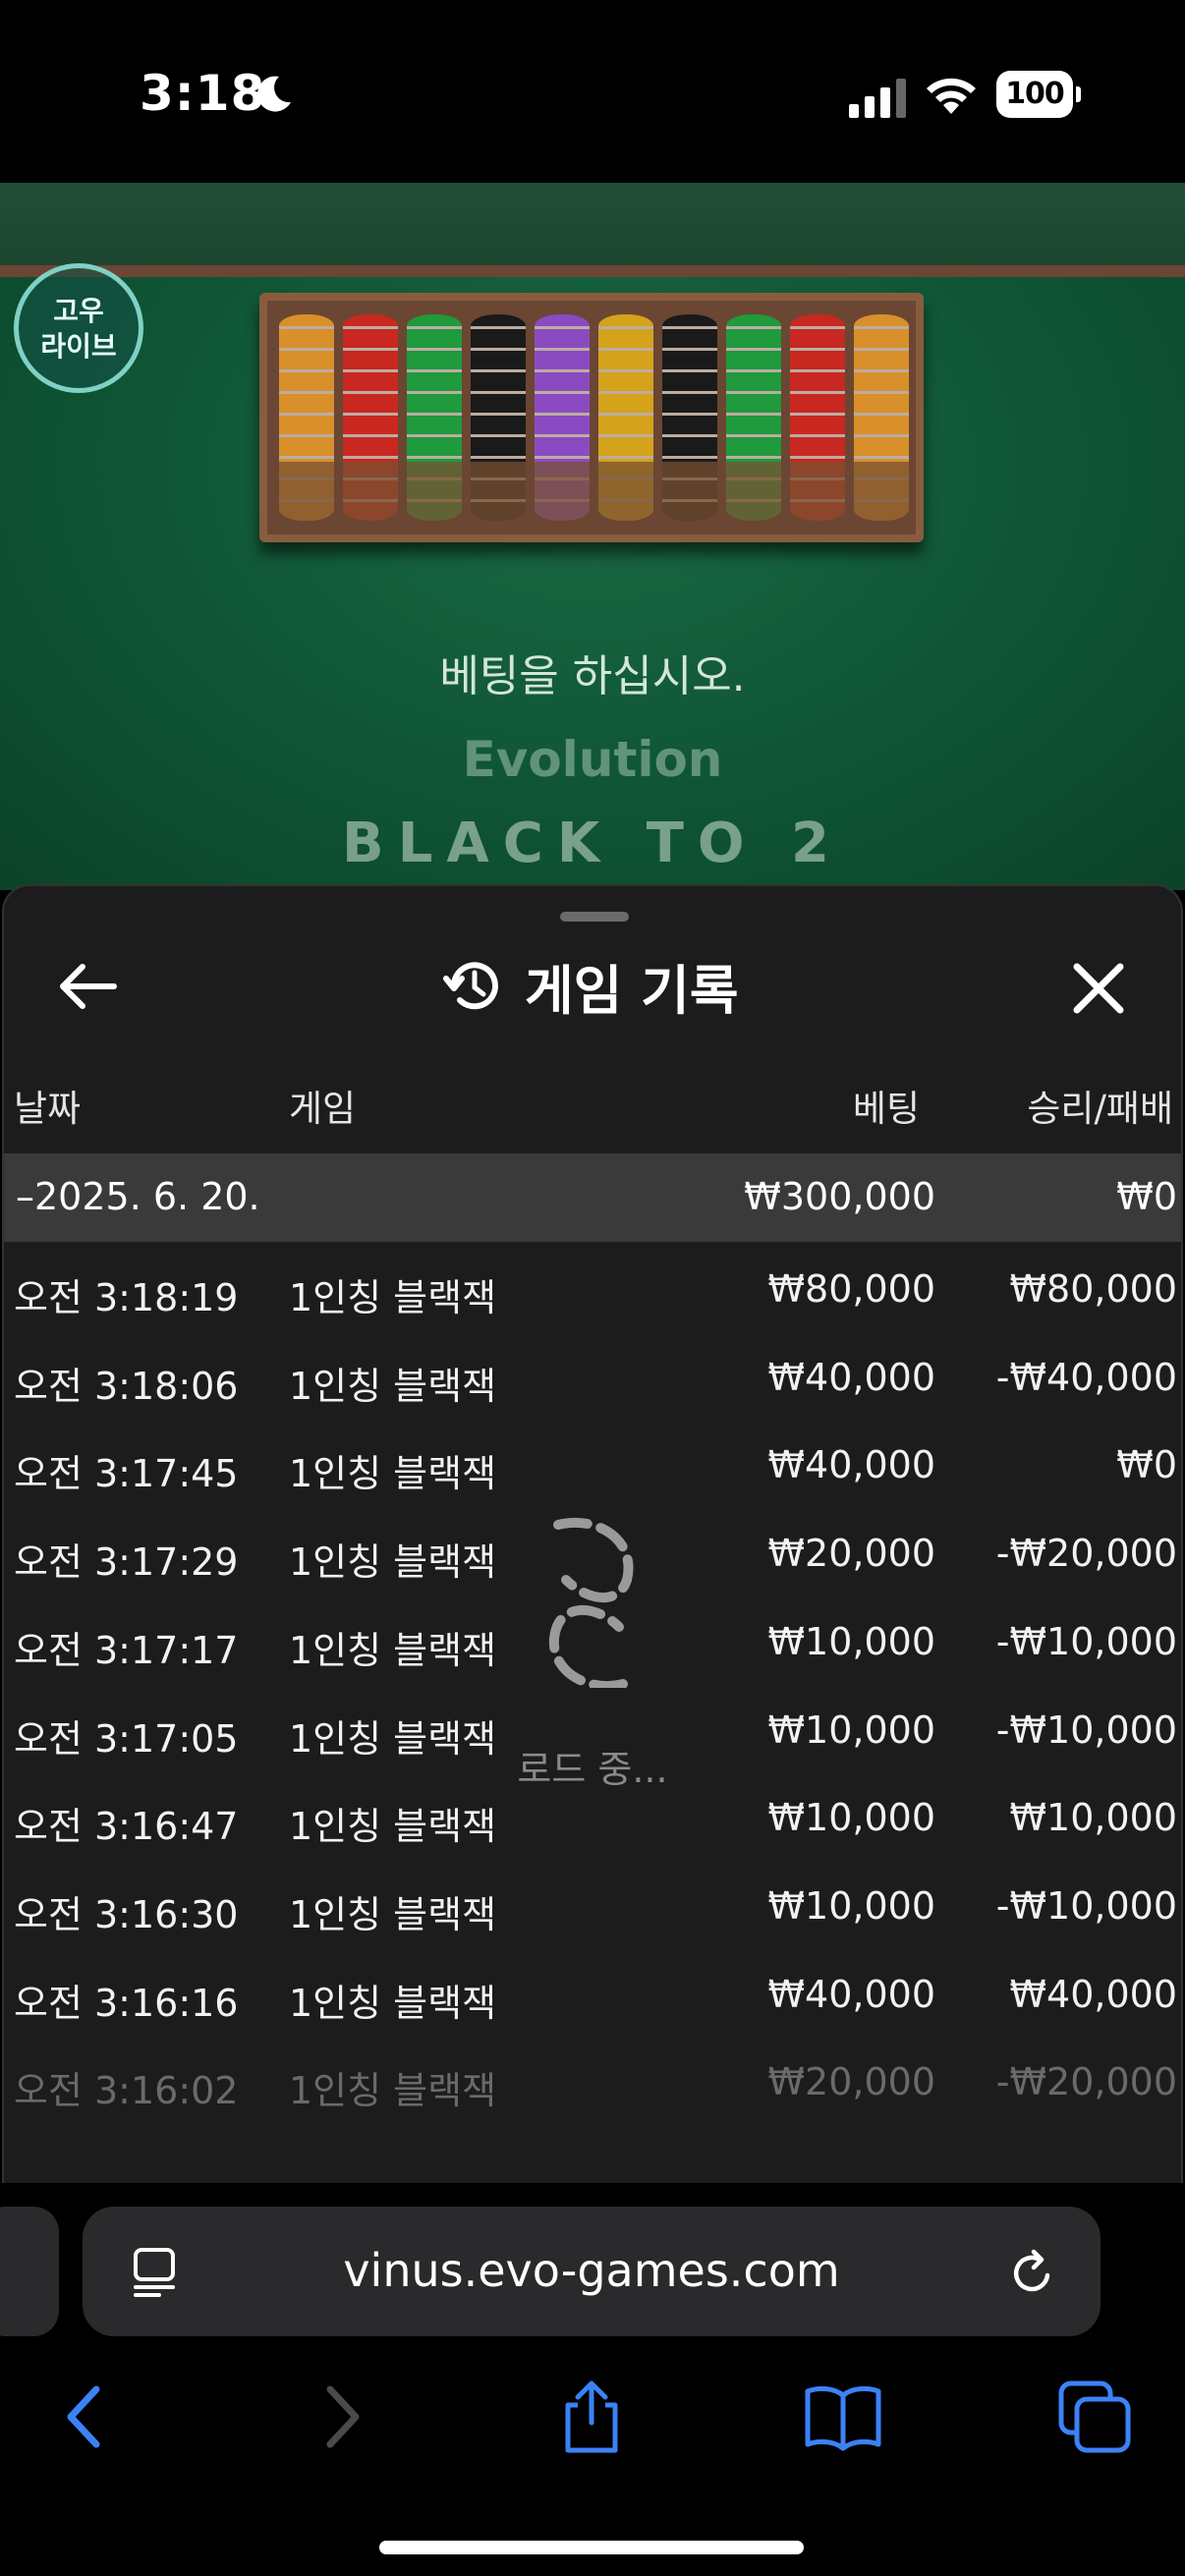  I want to click on row-result: ₩40,000, so click(1093, 1994).